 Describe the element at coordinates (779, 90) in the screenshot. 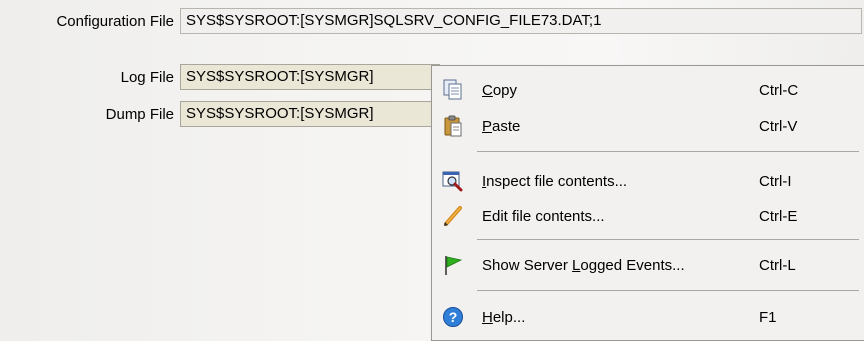

I see `menu-shortcut-copy: Ctrl-C` at that location.